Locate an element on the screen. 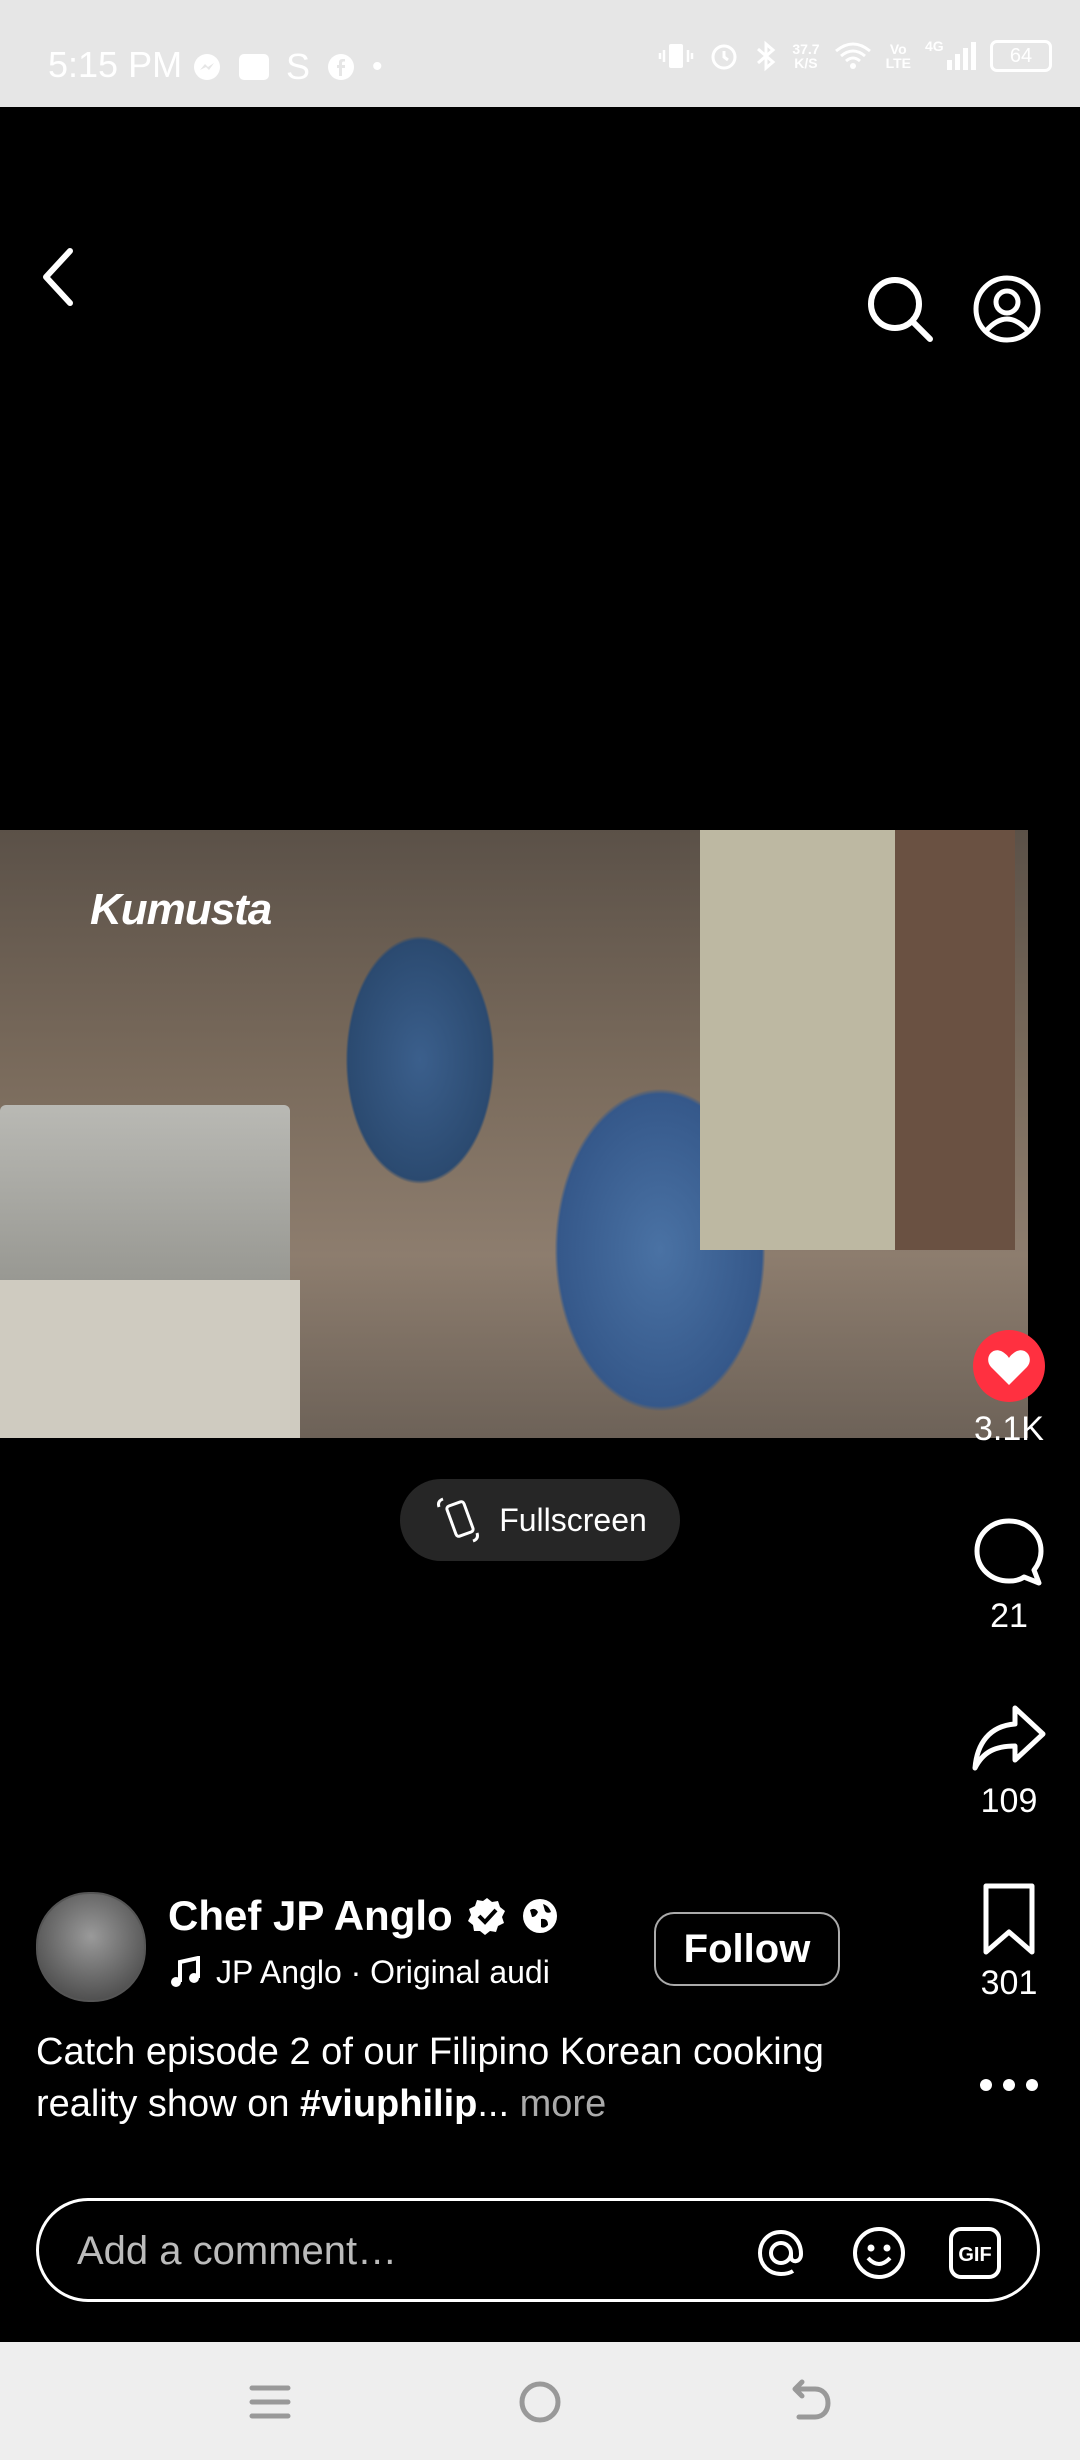 This screenshot has height=2460, width=1080. author-name: Chef JP Anglo is located at coordinates (310, 1915).